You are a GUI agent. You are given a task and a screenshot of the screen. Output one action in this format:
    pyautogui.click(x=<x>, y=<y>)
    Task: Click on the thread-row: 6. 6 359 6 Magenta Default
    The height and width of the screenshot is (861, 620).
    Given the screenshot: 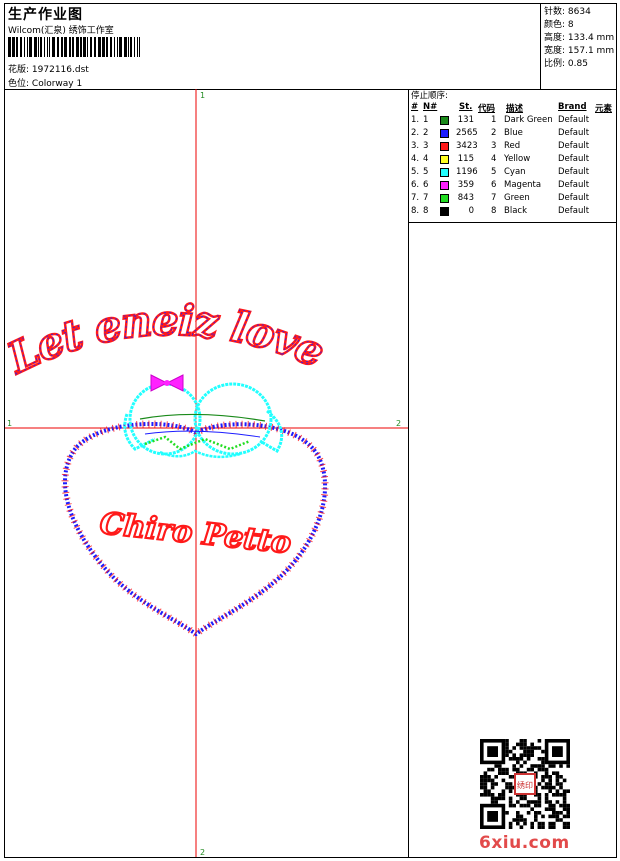 What is the action you would take?
    pyautogui.click(x=512, y=186)
    